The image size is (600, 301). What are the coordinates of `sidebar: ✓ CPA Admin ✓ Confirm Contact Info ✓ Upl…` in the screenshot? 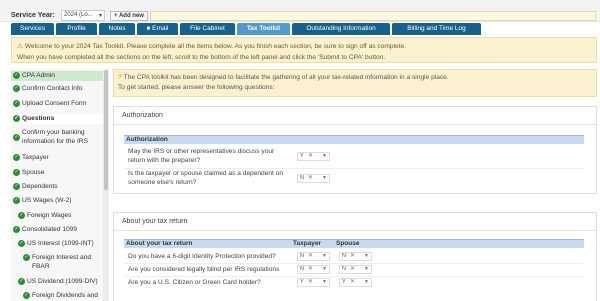 It's located at (60, 185).